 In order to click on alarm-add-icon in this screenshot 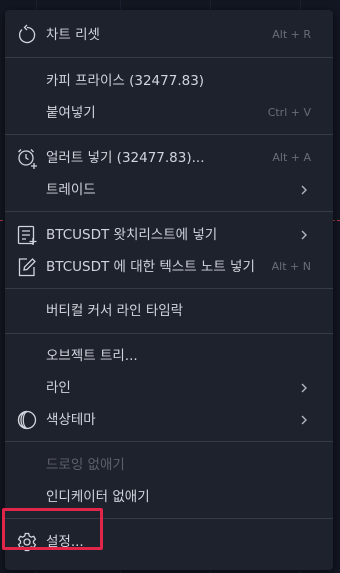, I will do `click(27, 158)`.